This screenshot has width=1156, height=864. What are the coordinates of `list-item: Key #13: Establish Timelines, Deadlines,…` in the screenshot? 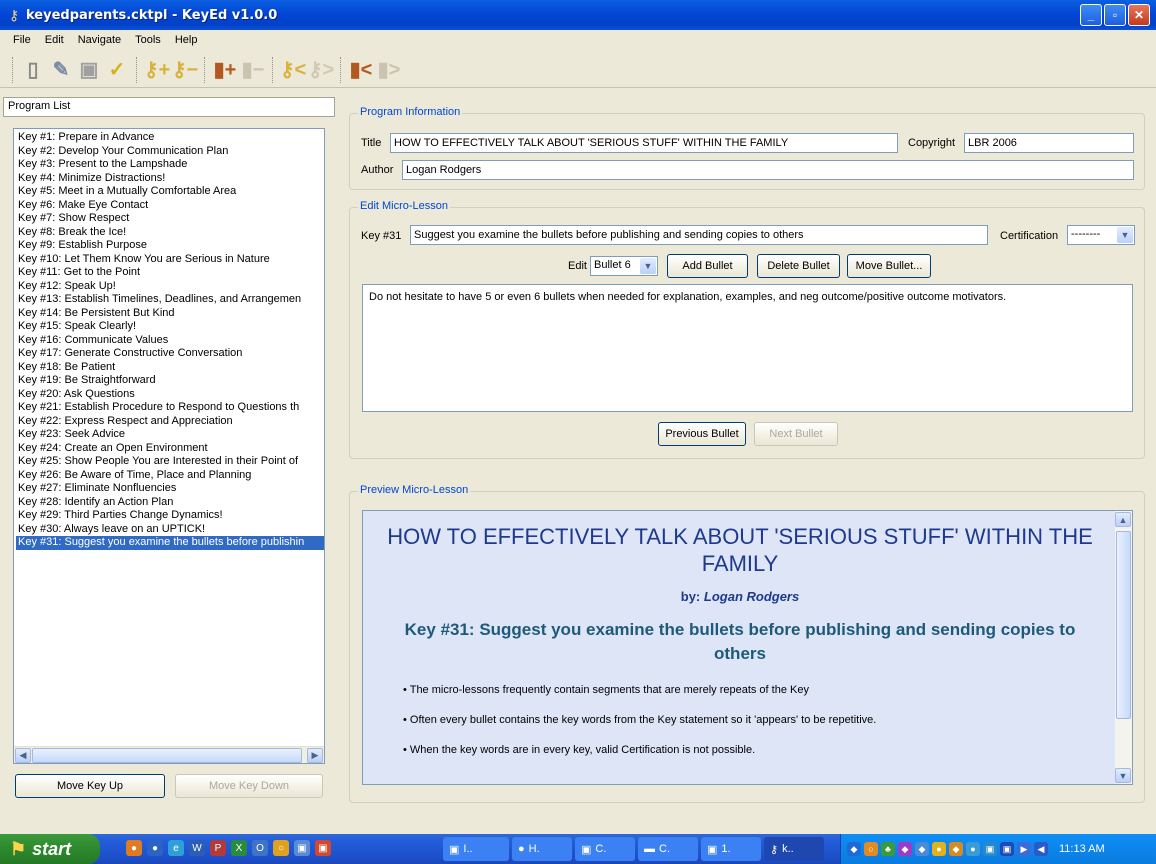 It's located at (170, 300).